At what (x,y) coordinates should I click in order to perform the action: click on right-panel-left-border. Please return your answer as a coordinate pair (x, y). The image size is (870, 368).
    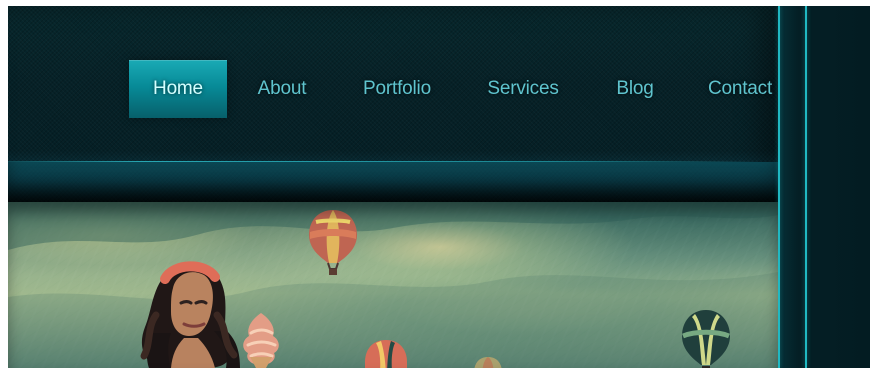
    Looking at the image, I should click on (779, 187).